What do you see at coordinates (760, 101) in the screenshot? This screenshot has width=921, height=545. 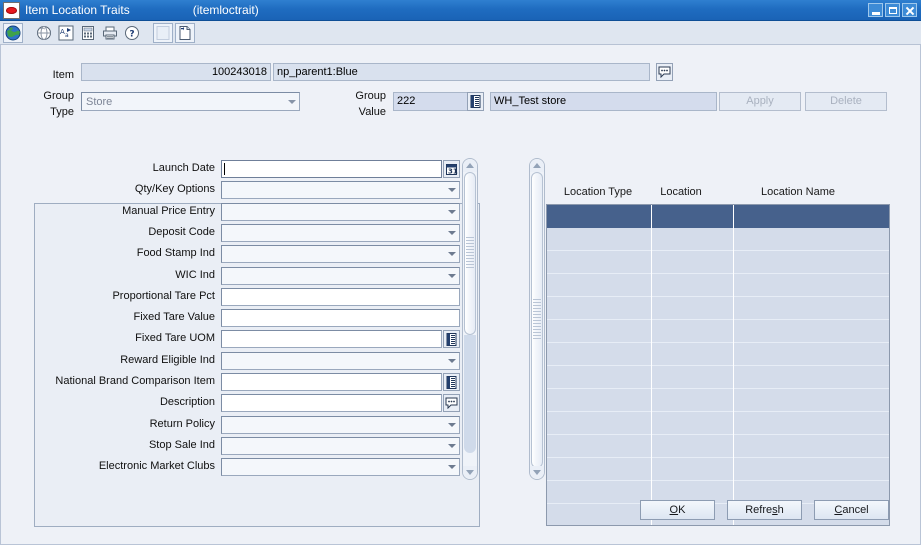 I see `apply-button: Apply` at bounding box center [760, 101].